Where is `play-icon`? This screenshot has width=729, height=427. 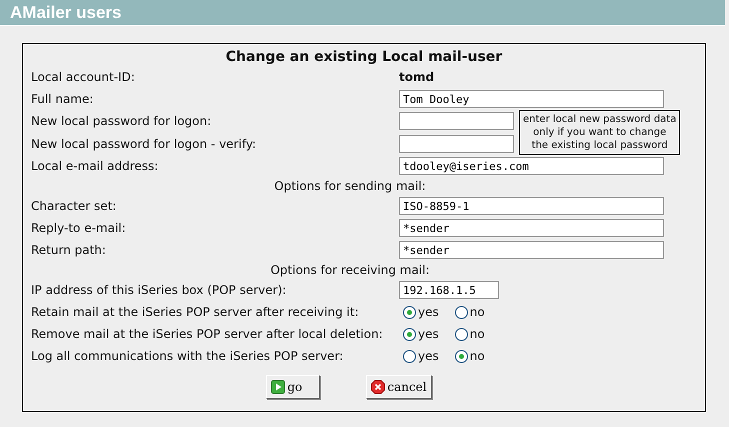 play-icon is located at coordinates (278, 387).